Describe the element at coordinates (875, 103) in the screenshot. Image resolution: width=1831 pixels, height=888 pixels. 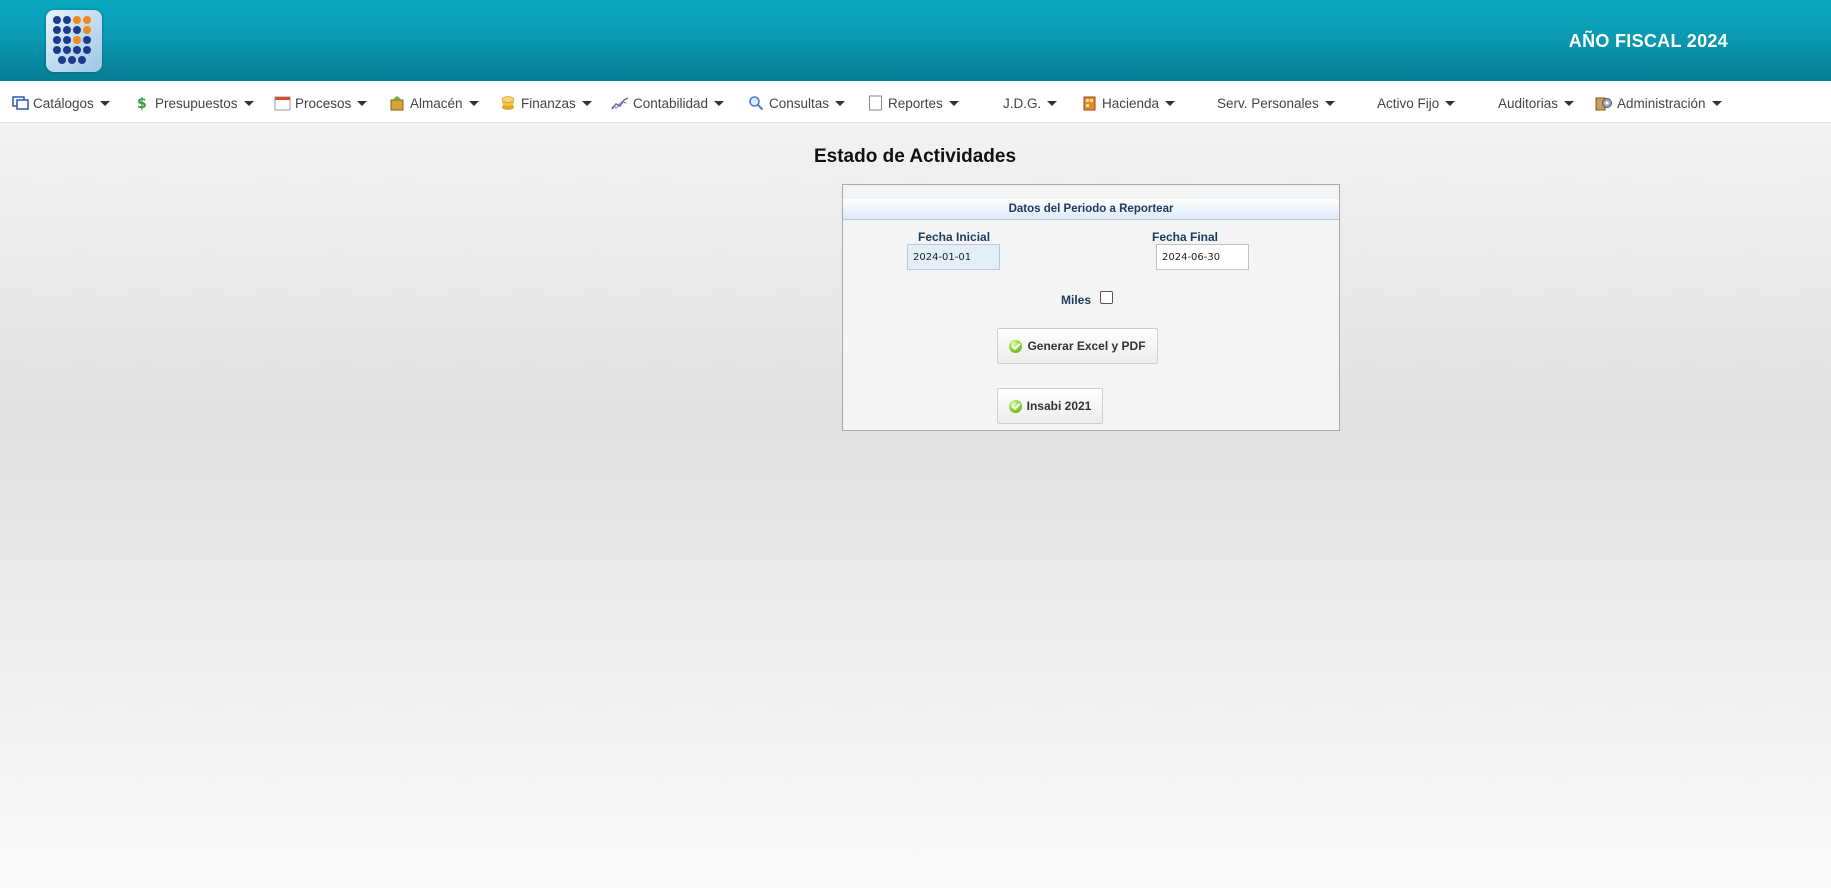
I see `report-icon` at that location.